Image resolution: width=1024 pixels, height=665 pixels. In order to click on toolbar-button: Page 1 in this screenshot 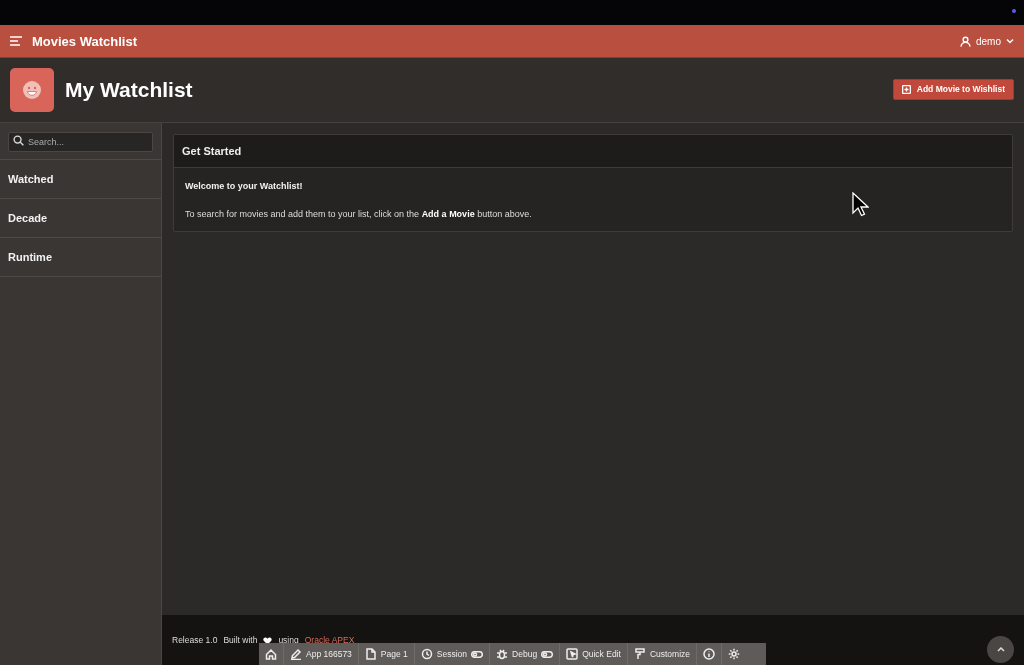, I will do `click(386, 654)`.